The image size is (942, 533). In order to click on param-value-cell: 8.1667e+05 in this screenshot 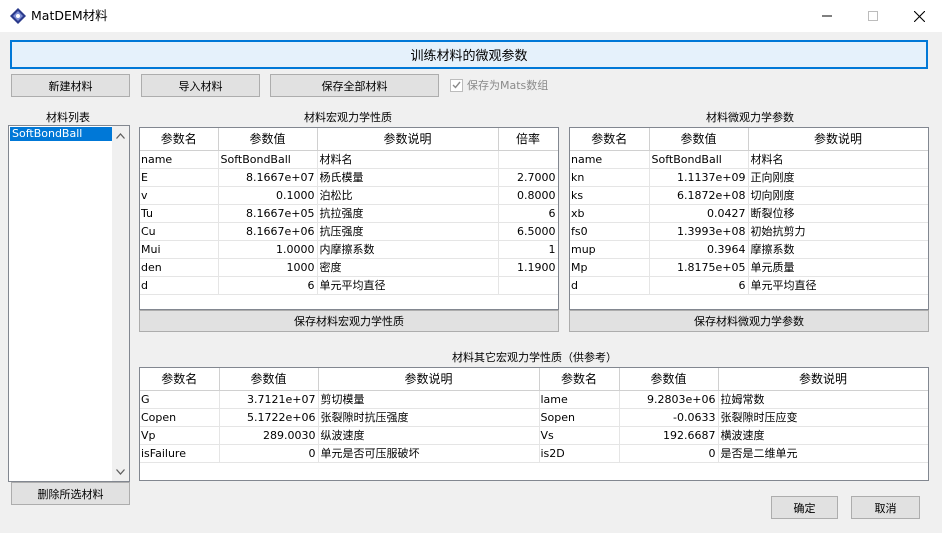, I will do `click(268, 213)`.